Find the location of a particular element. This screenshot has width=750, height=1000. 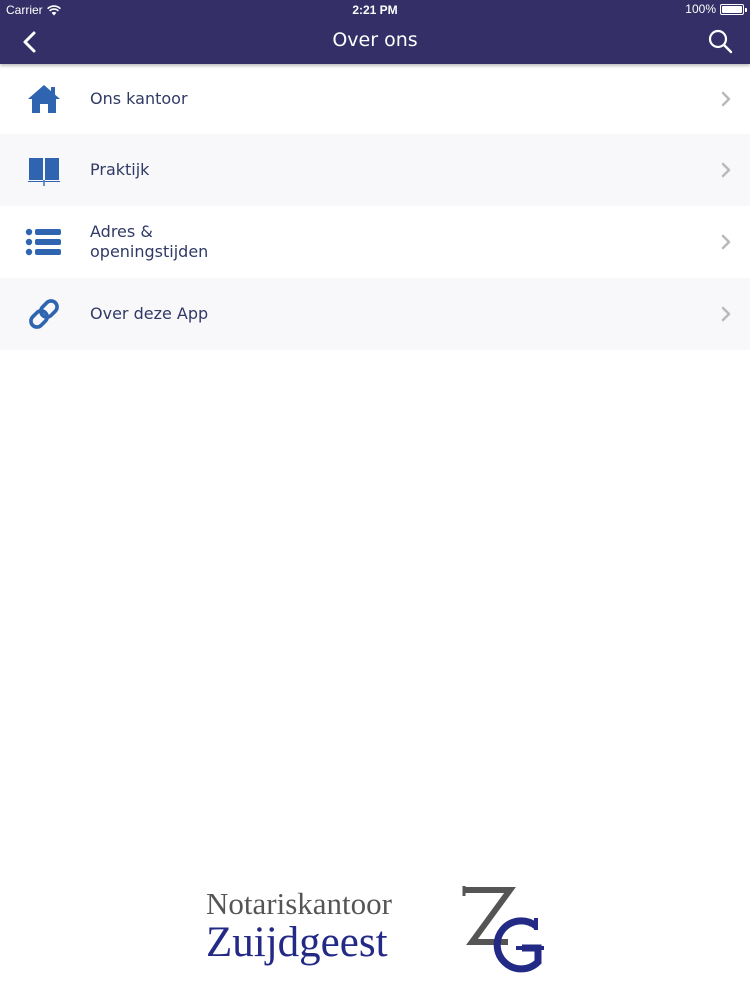

search-button is located at coordinates (721, 42).